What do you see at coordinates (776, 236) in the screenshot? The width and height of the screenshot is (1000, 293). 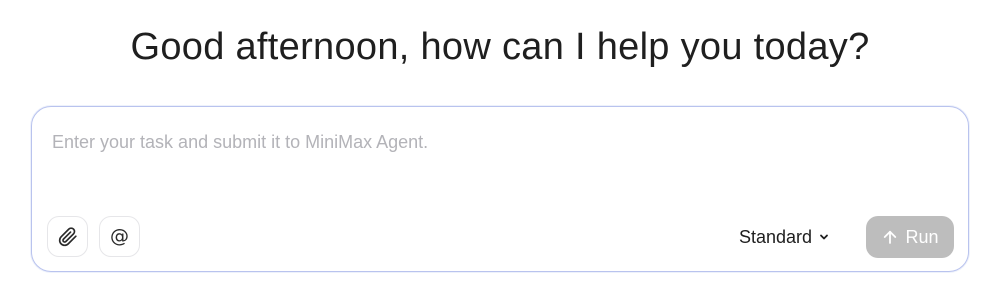 I see `mode-label: Standard` at bounding box center [776, 236].